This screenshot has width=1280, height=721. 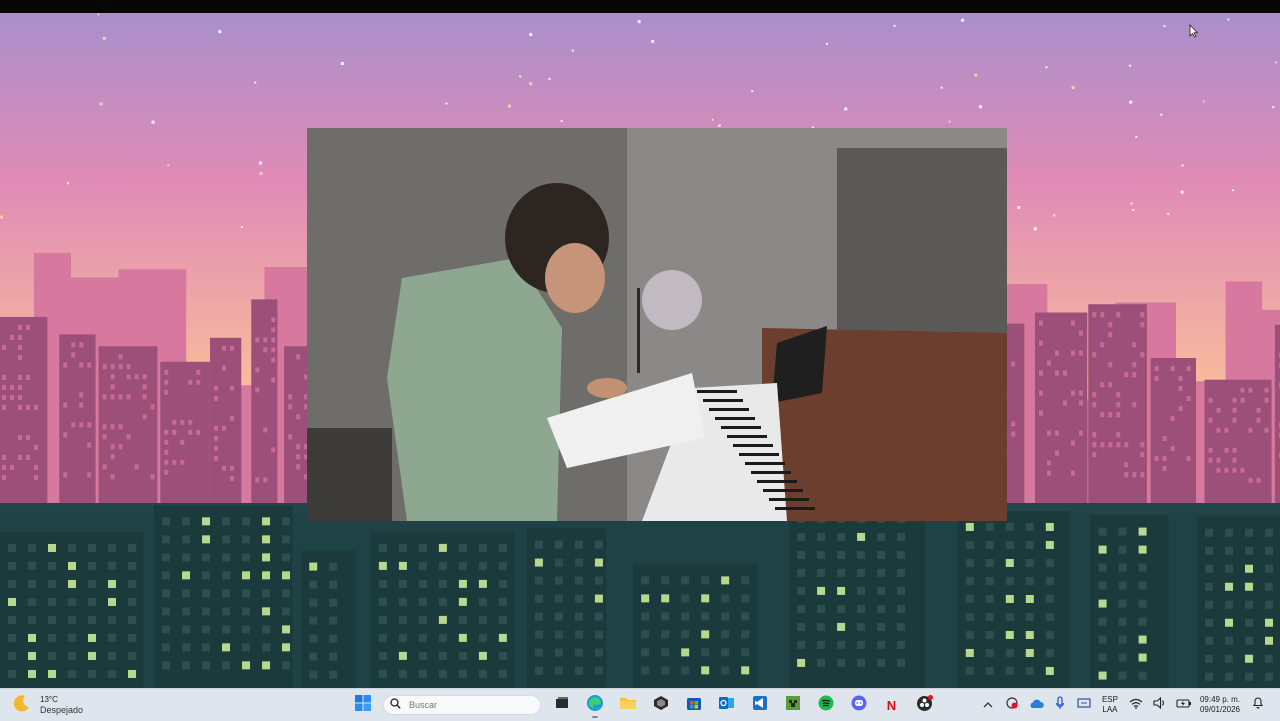 What do you see at coordinates (640, 6) in the screenshot?
I see `top-black-bar` at bounding box center [640, 6].